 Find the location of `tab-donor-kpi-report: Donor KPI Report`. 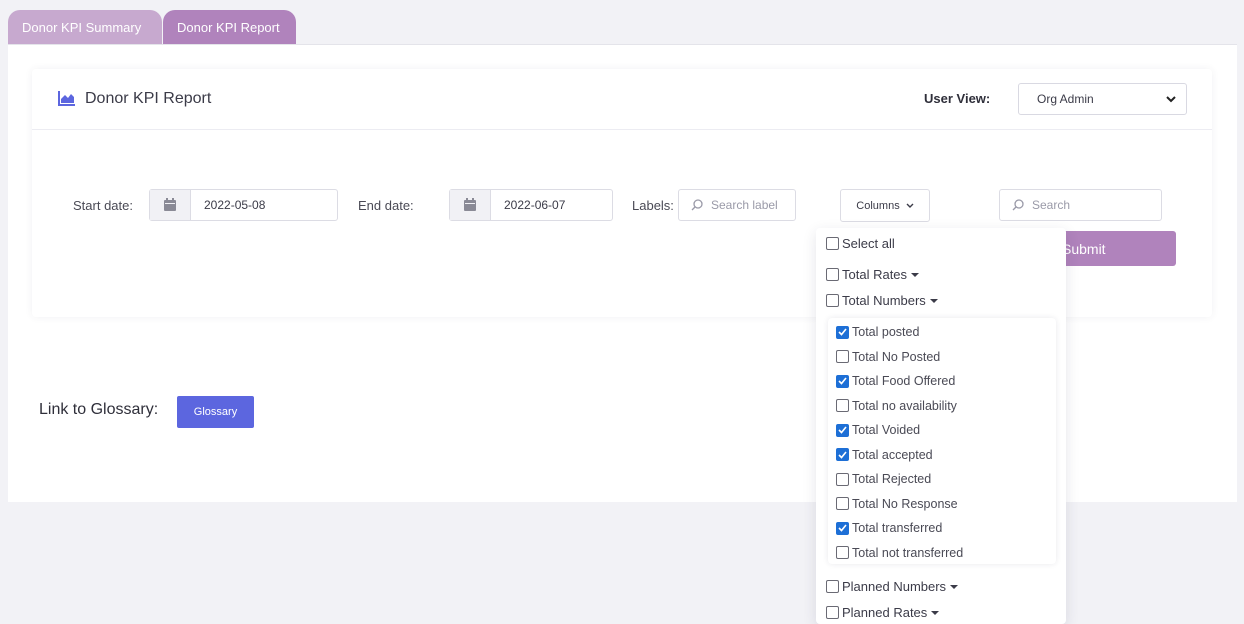

tab-donor-kpi-report: Donor KPI Report is located at coordinates (229, 27).